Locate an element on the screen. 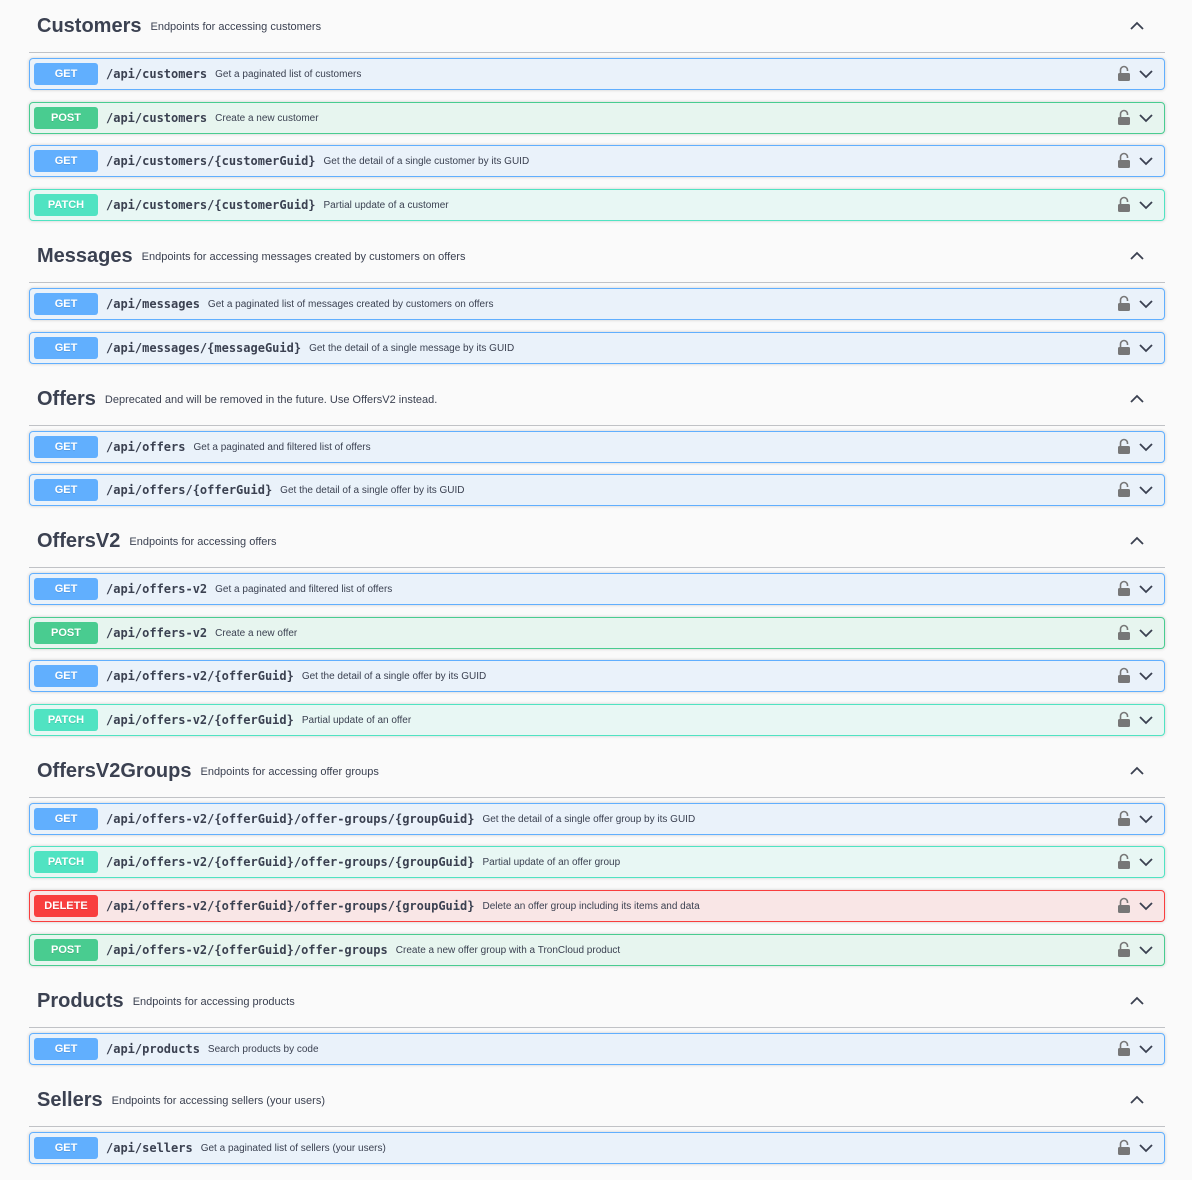 This screenshot has width=1192, height=1180. section-title: Messages is located at coordinates (85, 256).